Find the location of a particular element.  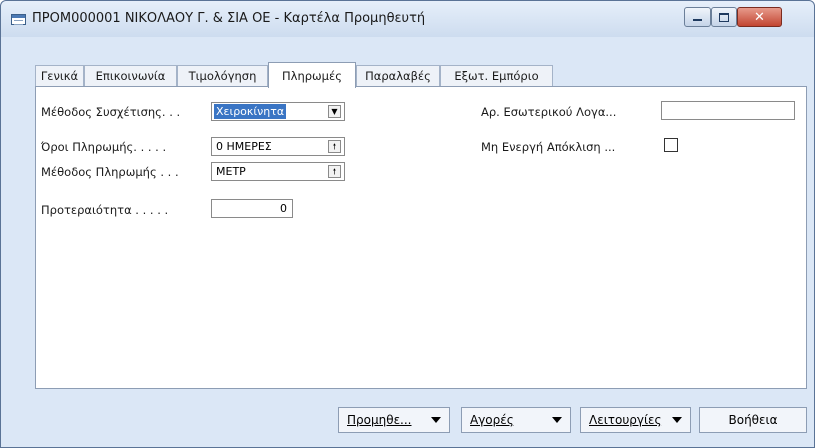

payment-method-field: ΜΕΤΡ 🠕 is located at coordinates (278, 171).